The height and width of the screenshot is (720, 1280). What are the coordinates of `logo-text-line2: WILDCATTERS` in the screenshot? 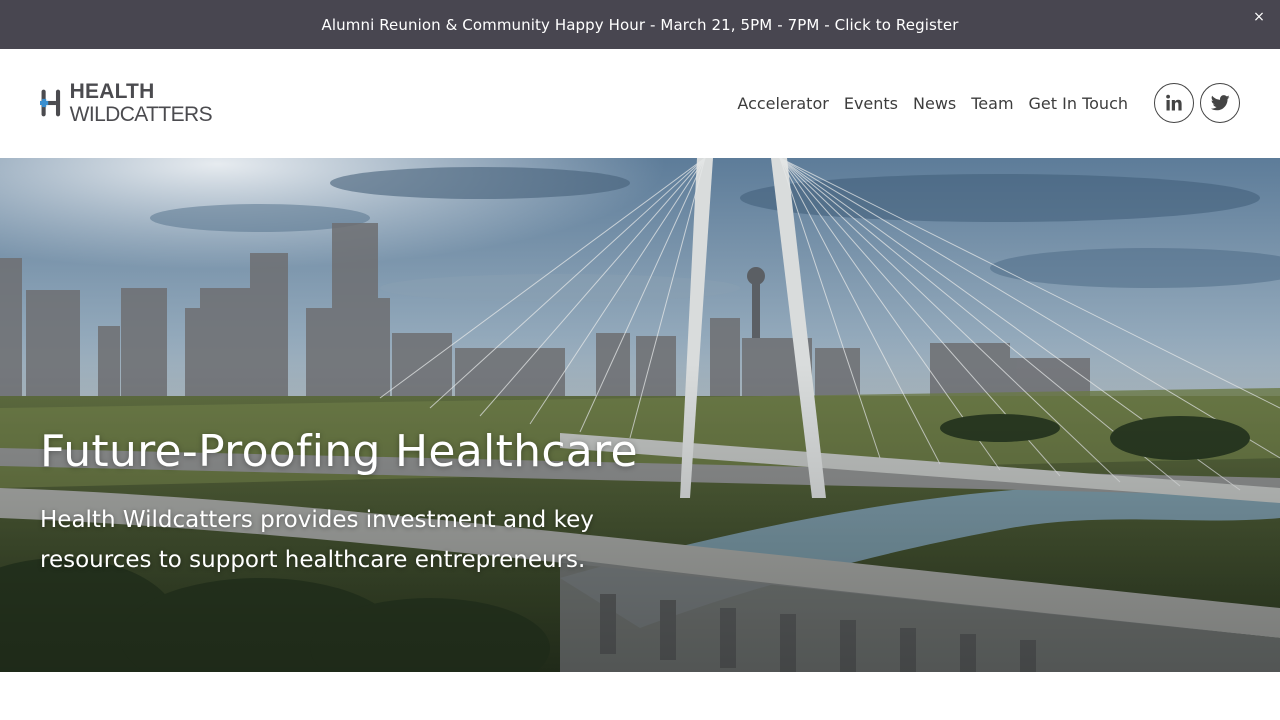 It's located at (141, 114).